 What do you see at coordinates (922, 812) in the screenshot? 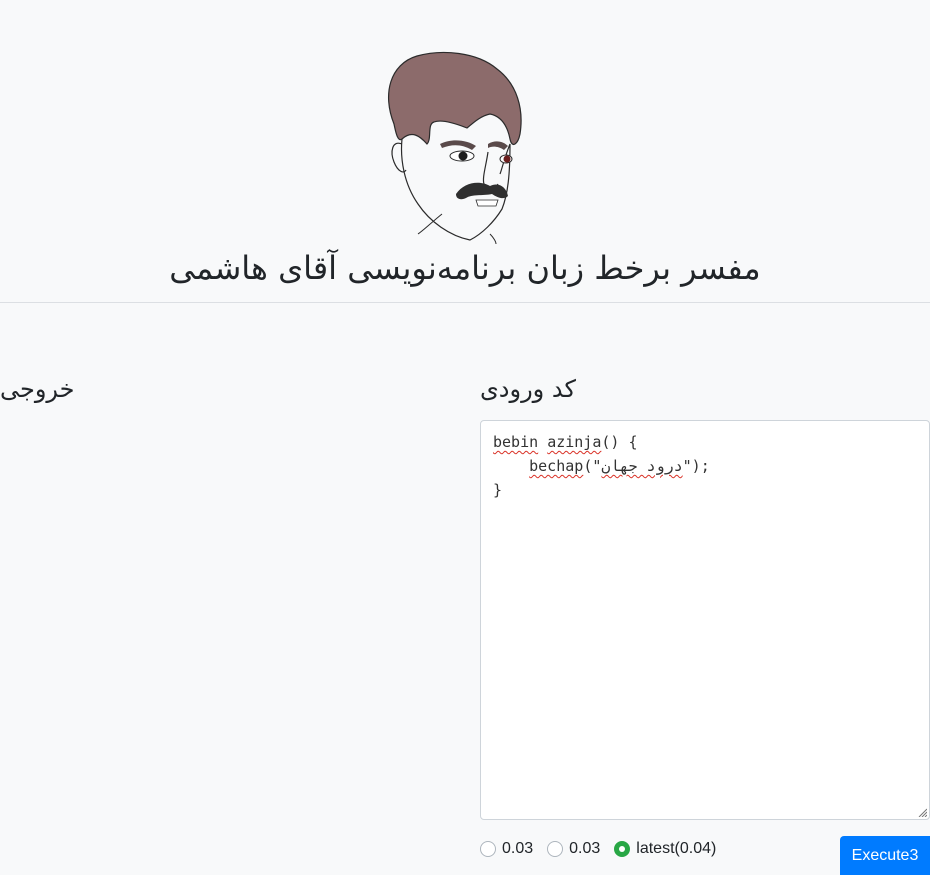
I see `resize-grip-icon` at bounding box center [922, 812].